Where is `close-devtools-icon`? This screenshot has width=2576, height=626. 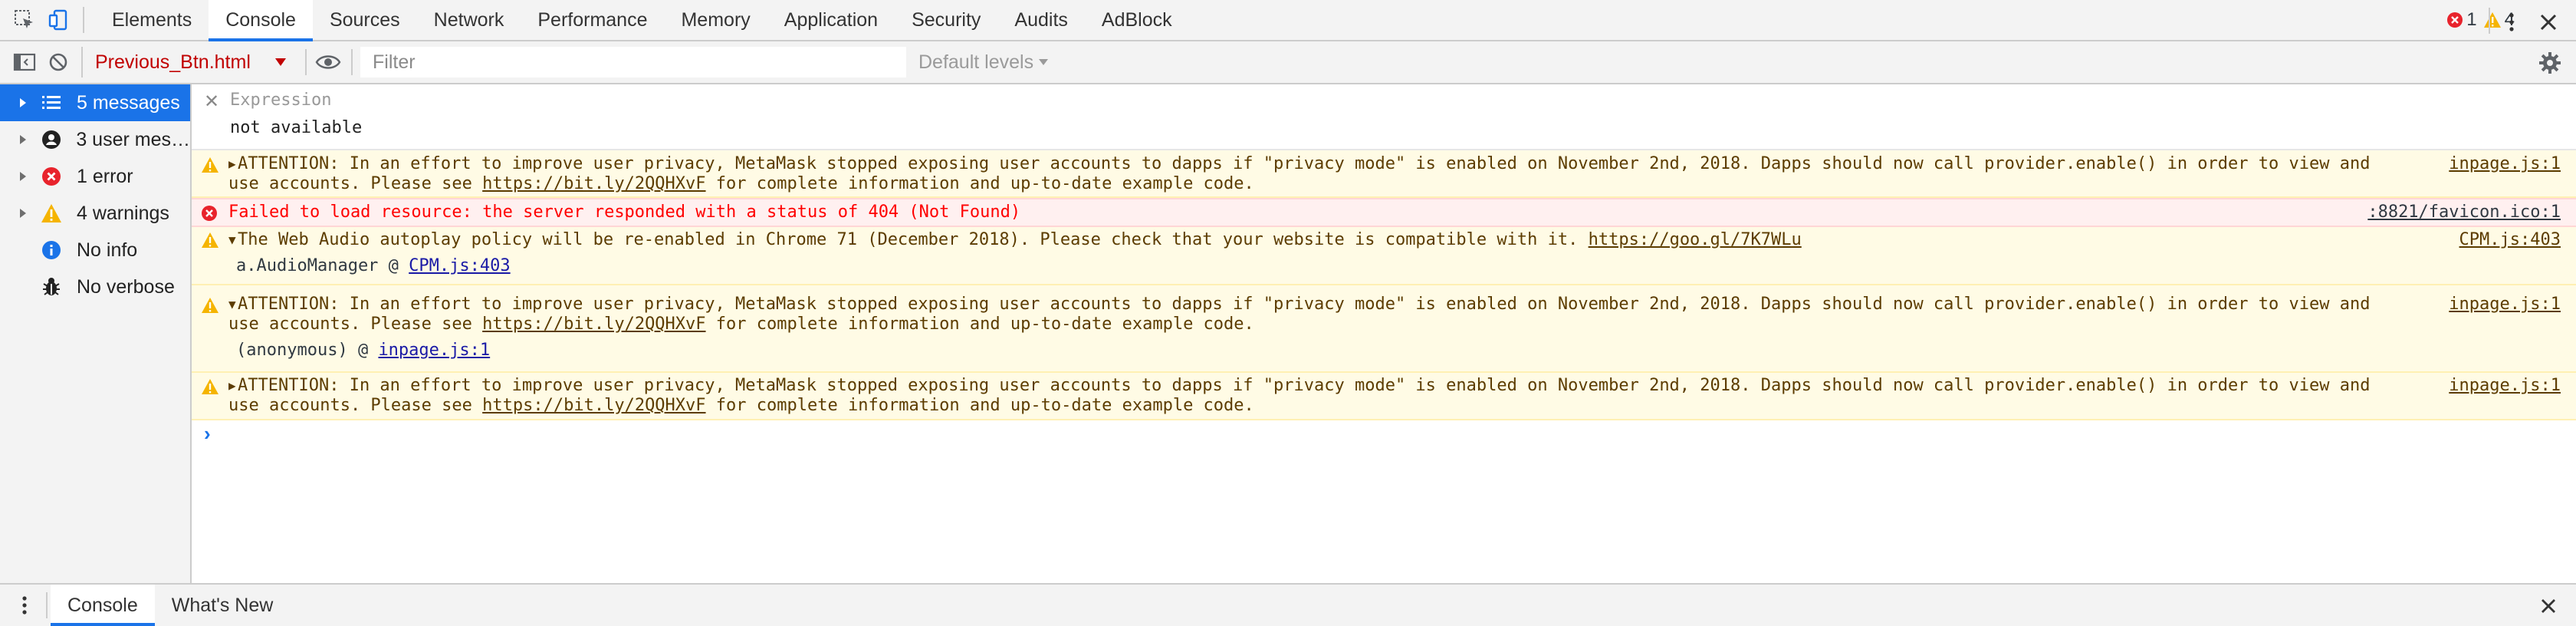
close-devtools-icon is located at coordinates (2548, 22).